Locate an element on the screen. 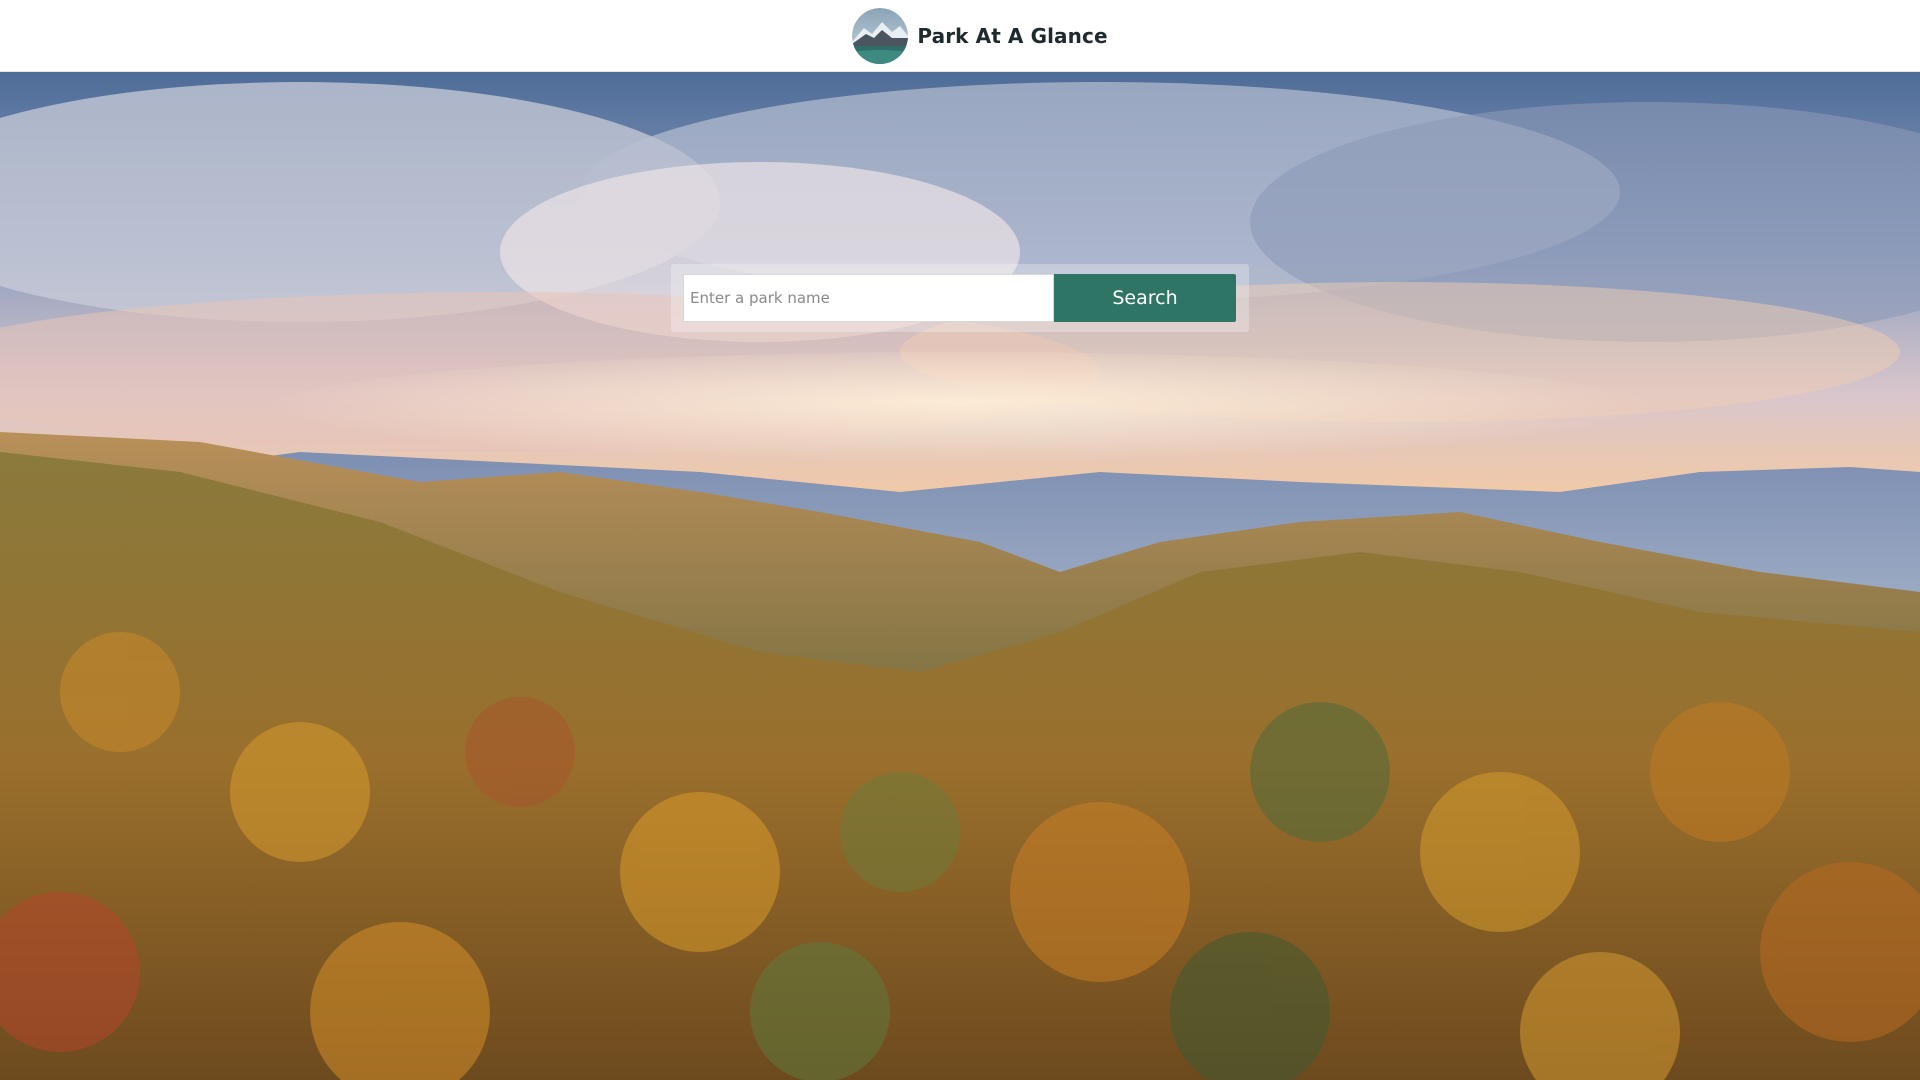  site-header: Park At A Glance is located at coordinates (960, 36).